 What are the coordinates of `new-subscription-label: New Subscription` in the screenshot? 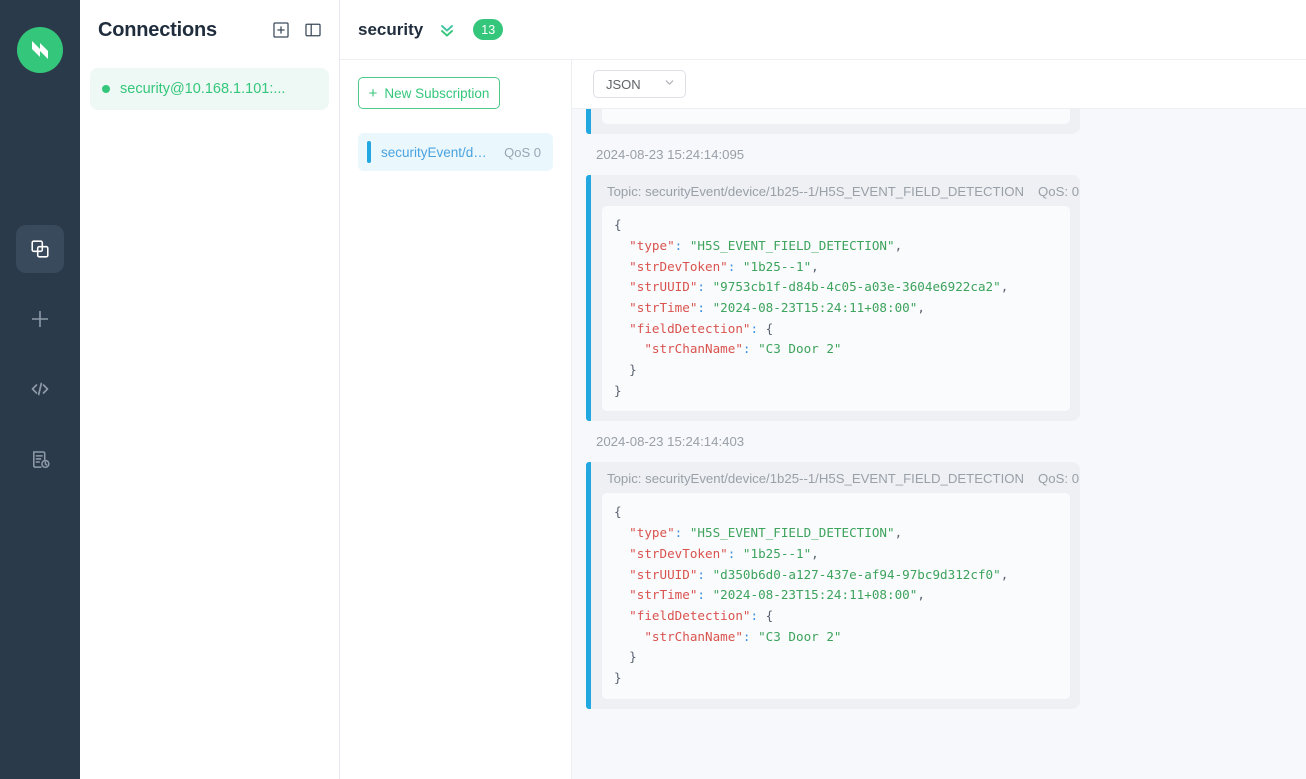 It's located at (437, 93).